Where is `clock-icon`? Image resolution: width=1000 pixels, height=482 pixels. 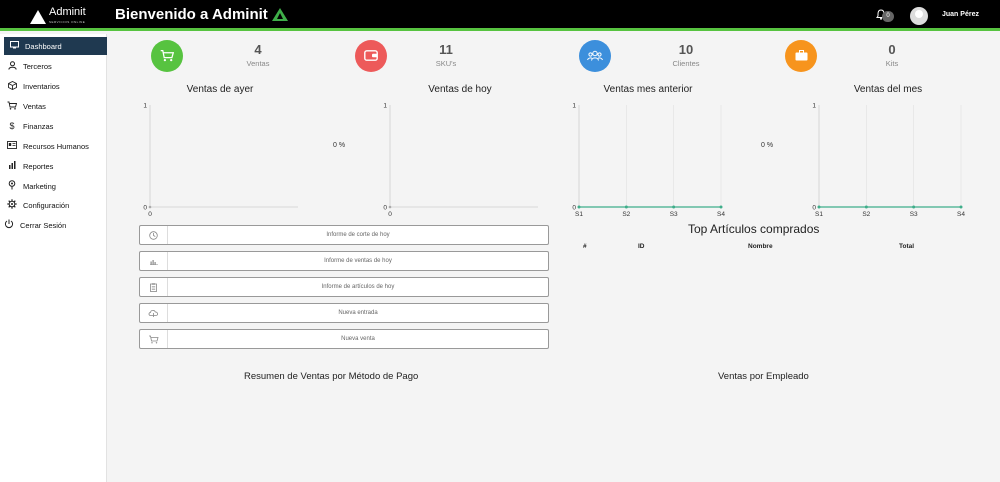
clock-icon is located at coordinates (154, 235).